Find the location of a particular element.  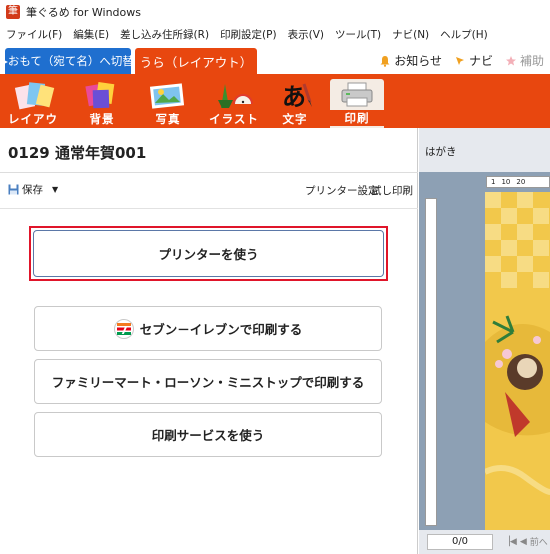

switch-to-front-tab: ▸おもて（宛て名）へ切替 is located at coordinates (68, 61).